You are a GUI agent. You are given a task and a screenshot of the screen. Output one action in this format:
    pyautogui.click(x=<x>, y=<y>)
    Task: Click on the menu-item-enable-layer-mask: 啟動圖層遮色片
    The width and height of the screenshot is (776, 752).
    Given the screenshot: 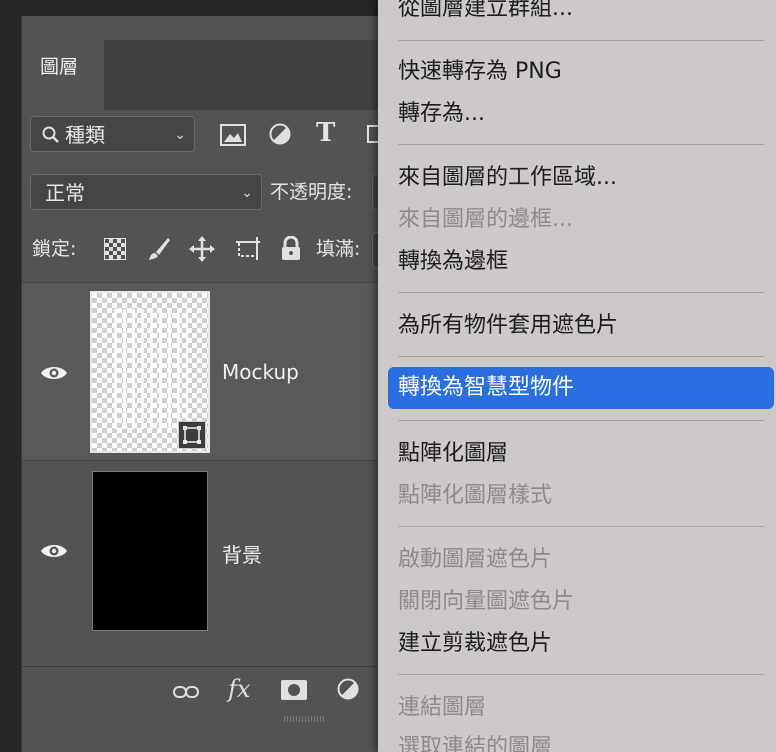 What is the action you would take?
    pyautogui.click(x=475, y=559)
    